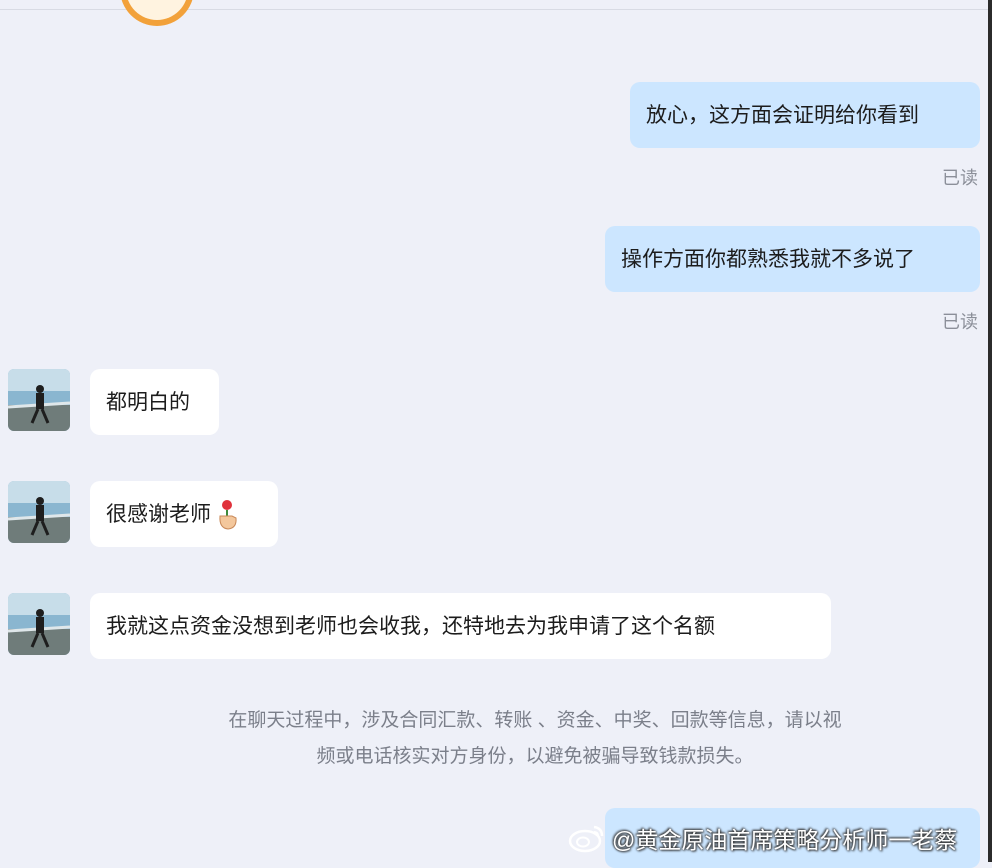 This screenshot has height=868, width=992. Describe the element at coordinates (148, 402) in the screenshot. I see `message-text: 都明白的` at that location.